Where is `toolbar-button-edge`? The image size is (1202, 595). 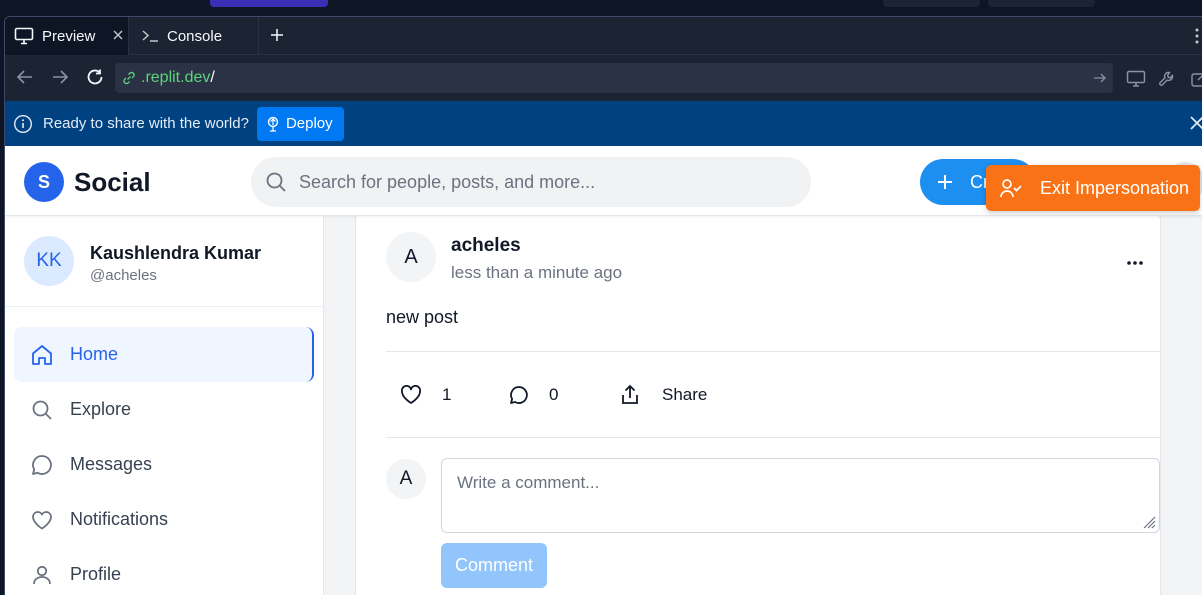 toolbar-button-edge is located at coordinates (931, 3).